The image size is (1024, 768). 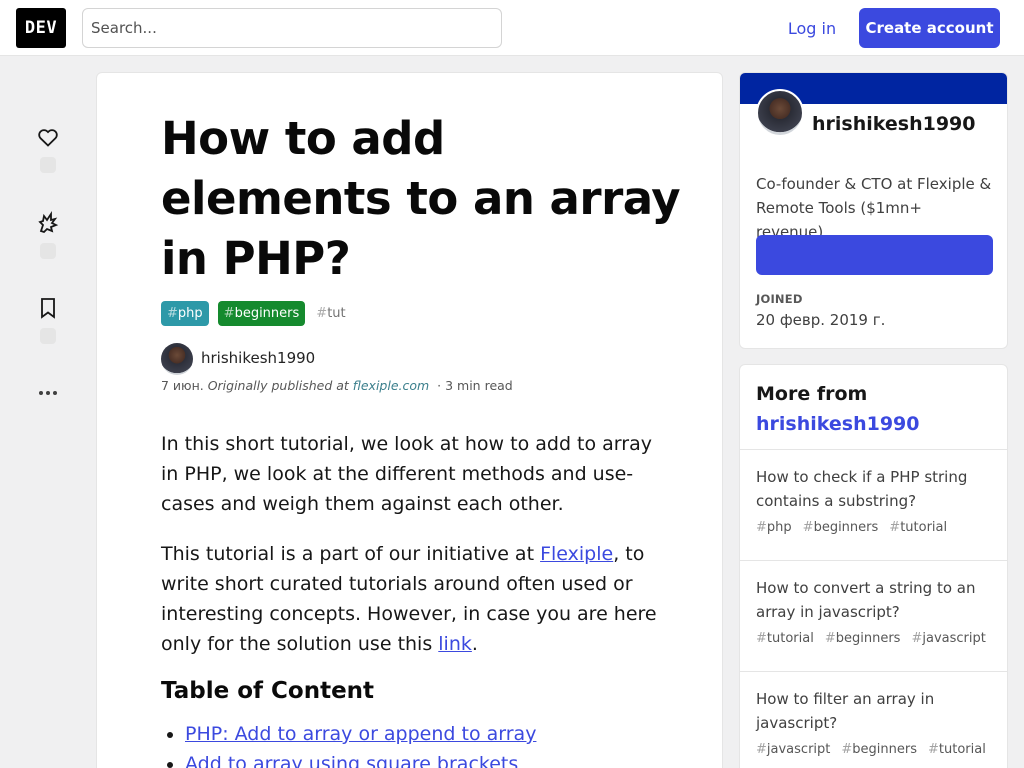 I want to click on reaction-unicorn, so click(x=48, y=235).